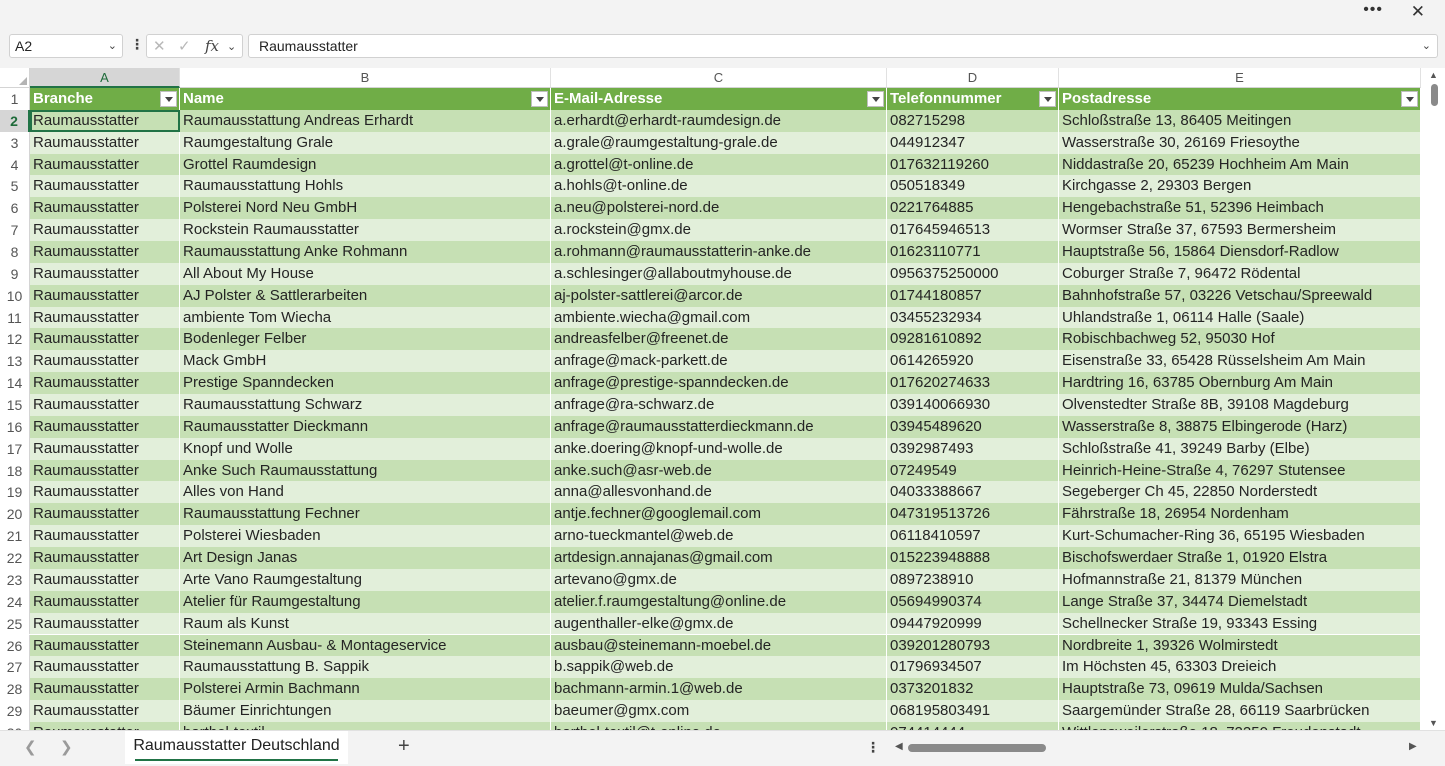  I want to click on chevron-down-icon: ⌄, so click(231, 46).